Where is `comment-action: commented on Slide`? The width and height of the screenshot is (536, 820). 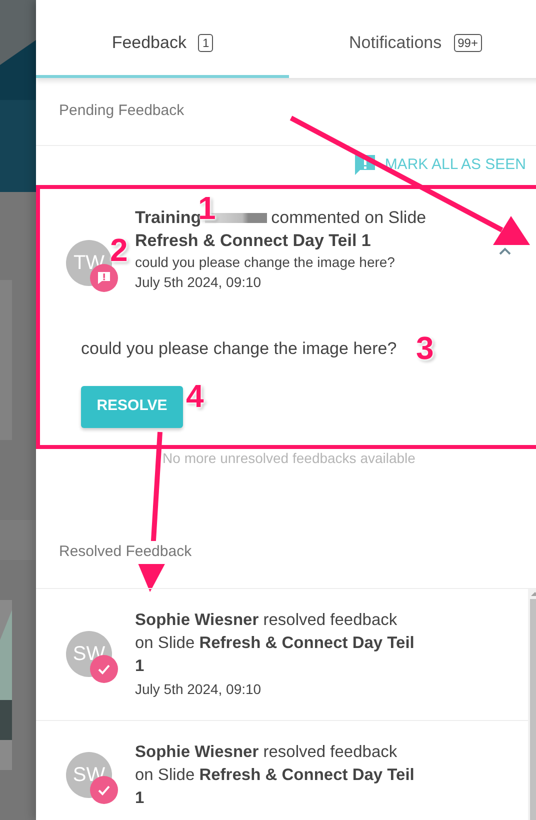 comment-action: commented on Slide is located at coordinates (348, 218).